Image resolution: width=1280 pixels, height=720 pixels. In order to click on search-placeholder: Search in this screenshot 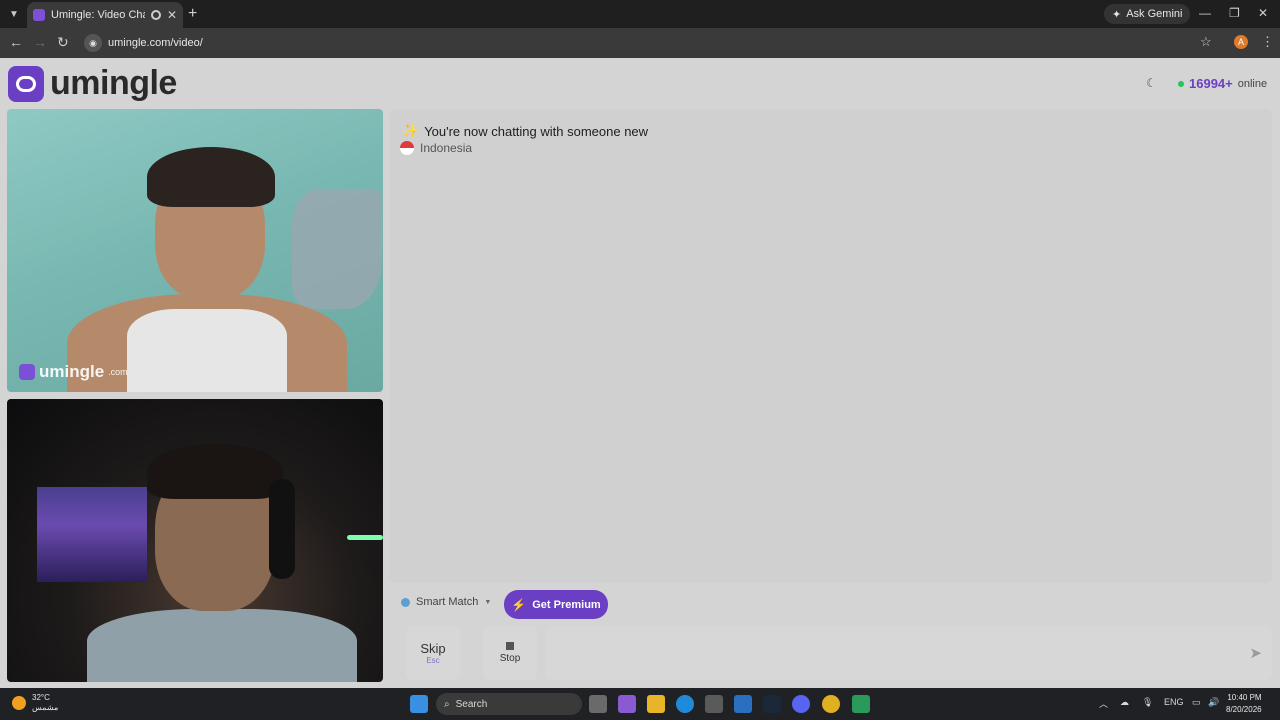, I will do `click(471, 704)`.